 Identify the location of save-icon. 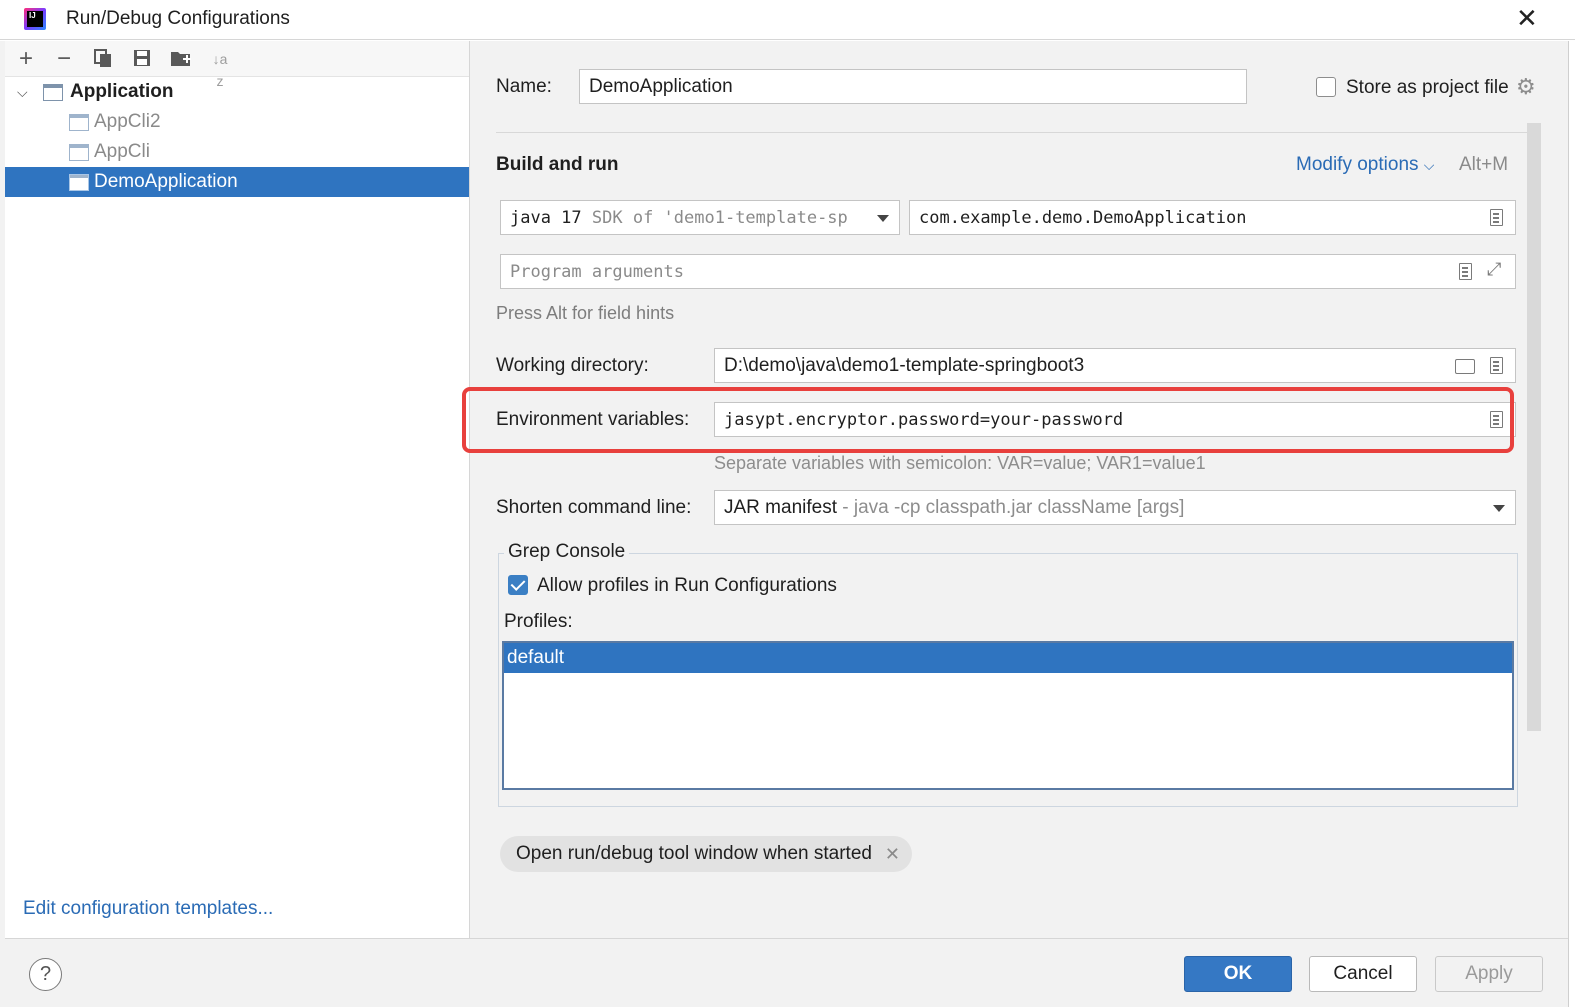
(142, 59).